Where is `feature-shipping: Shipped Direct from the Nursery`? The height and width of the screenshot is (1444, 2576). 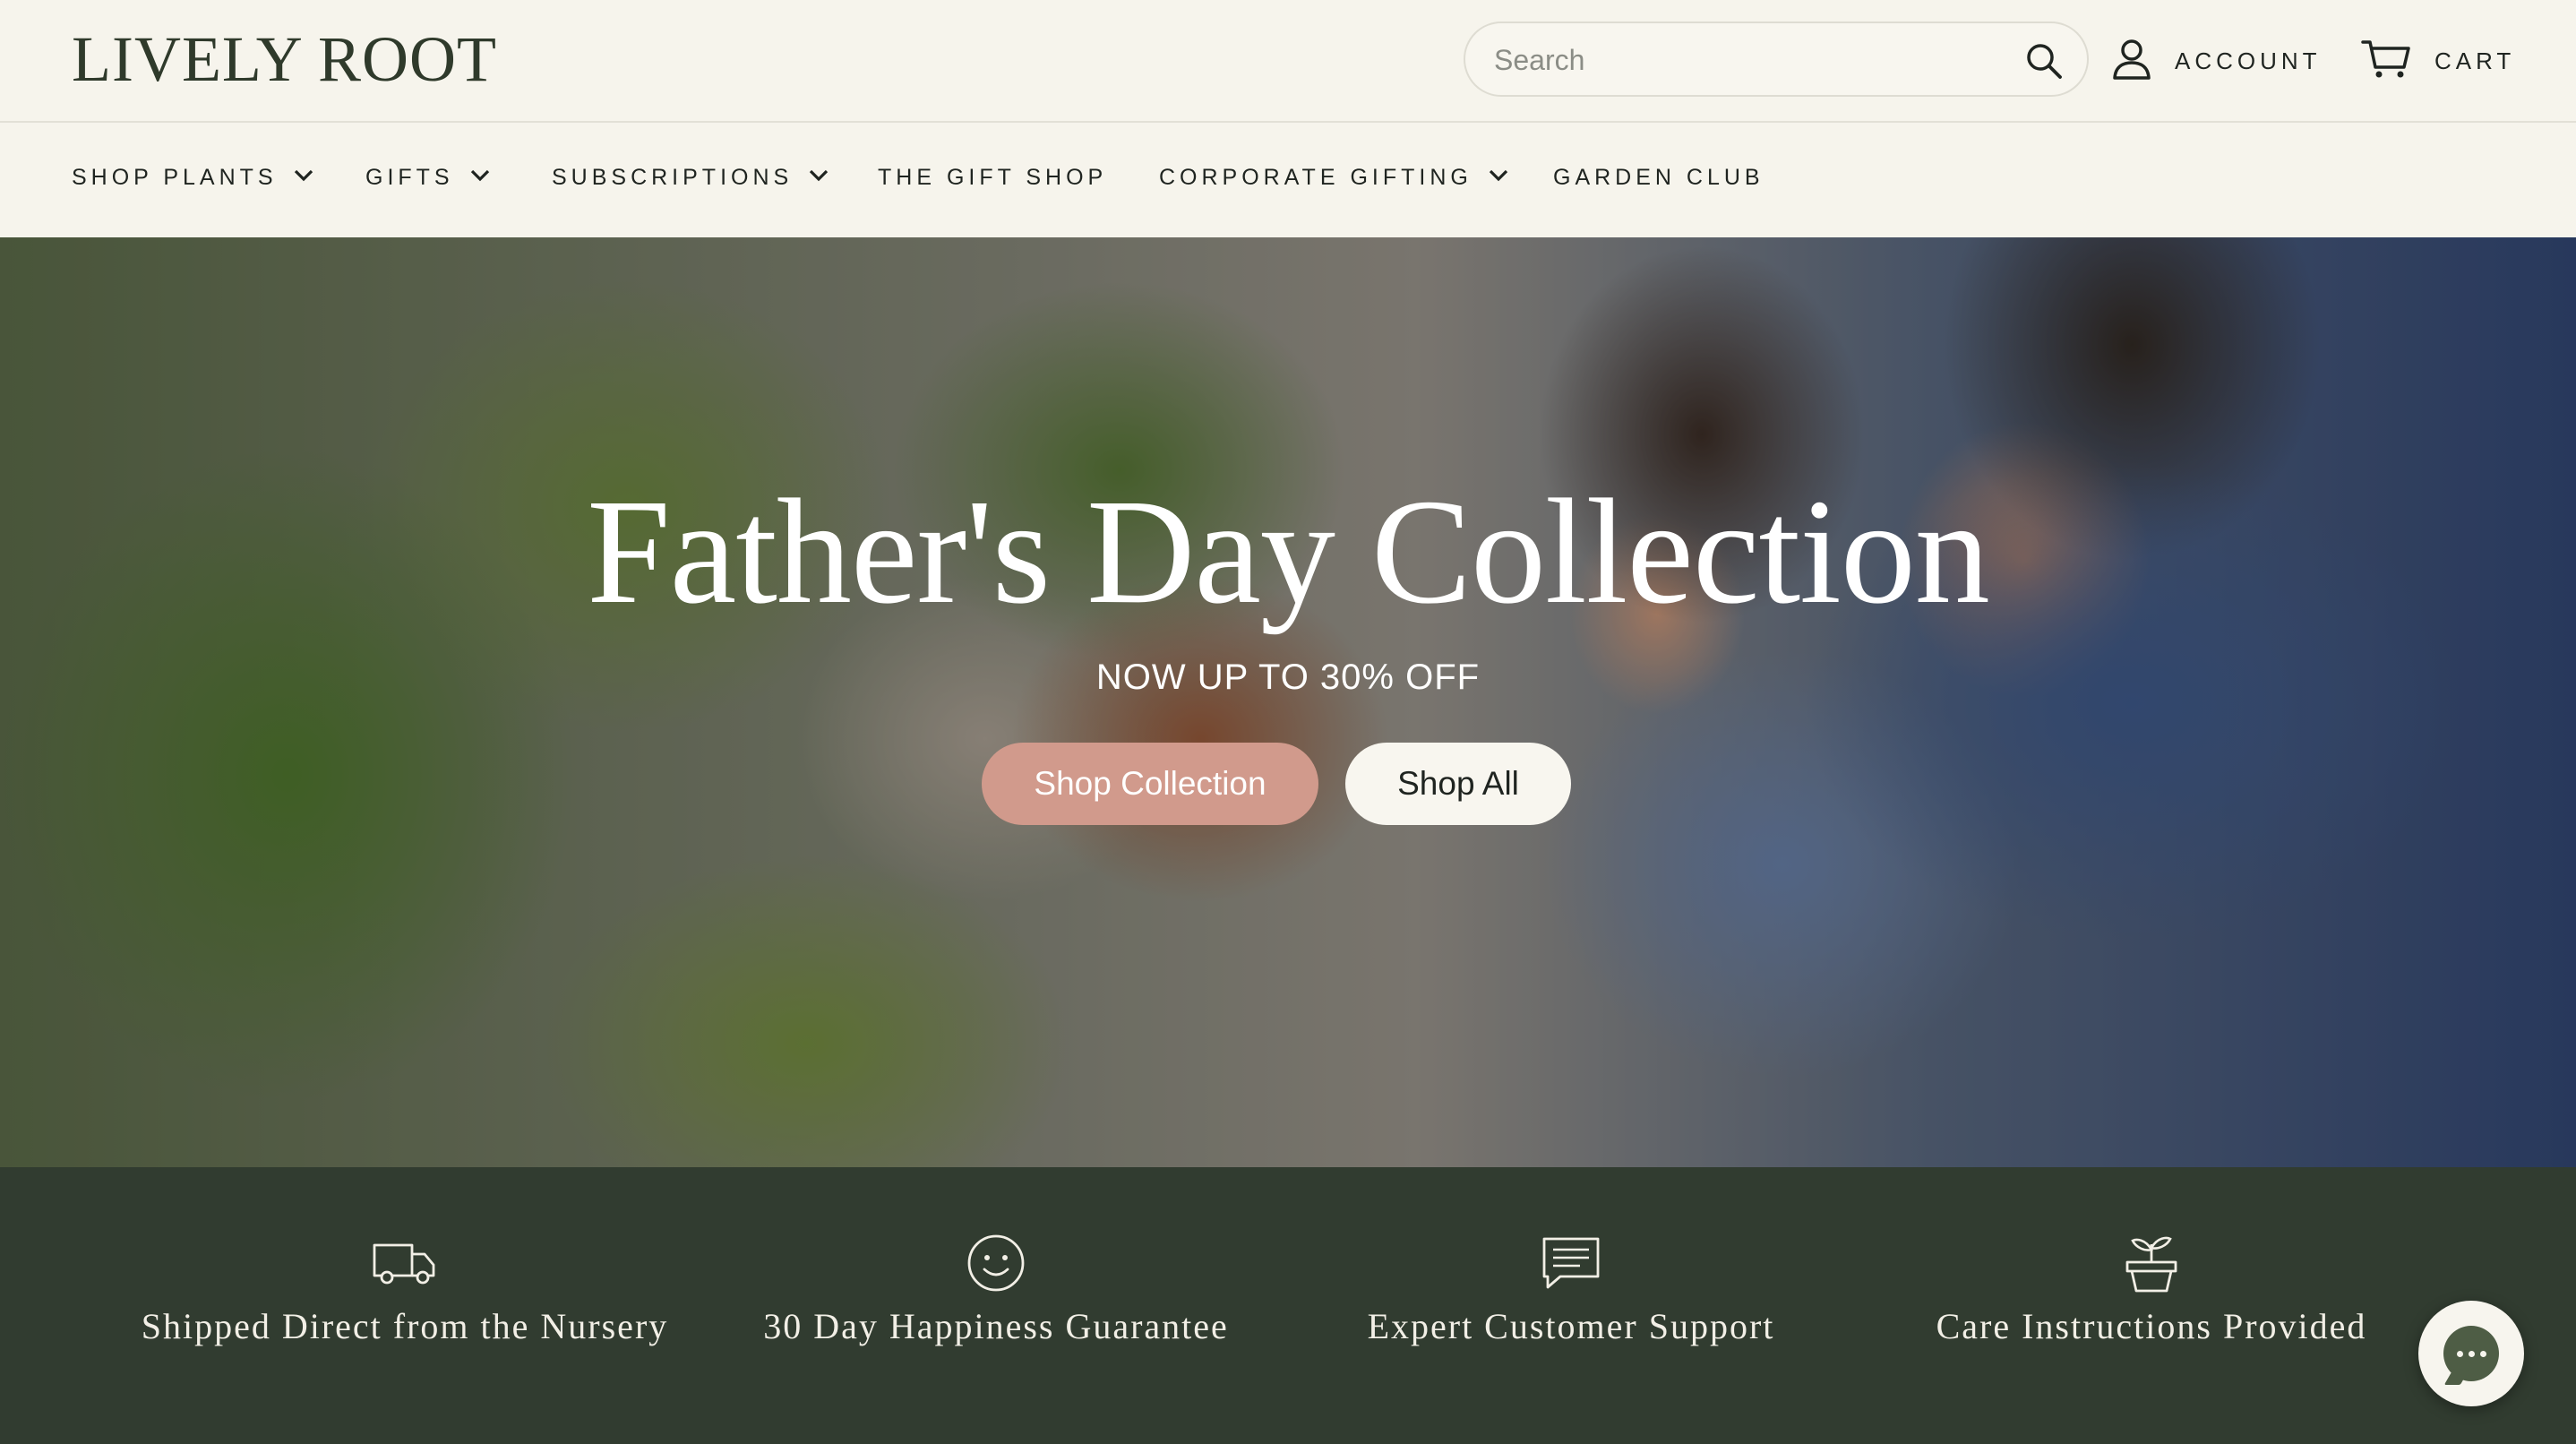 feature-shipping: Shipped Direct from the Nursery is located at coordinates (405, 1289).